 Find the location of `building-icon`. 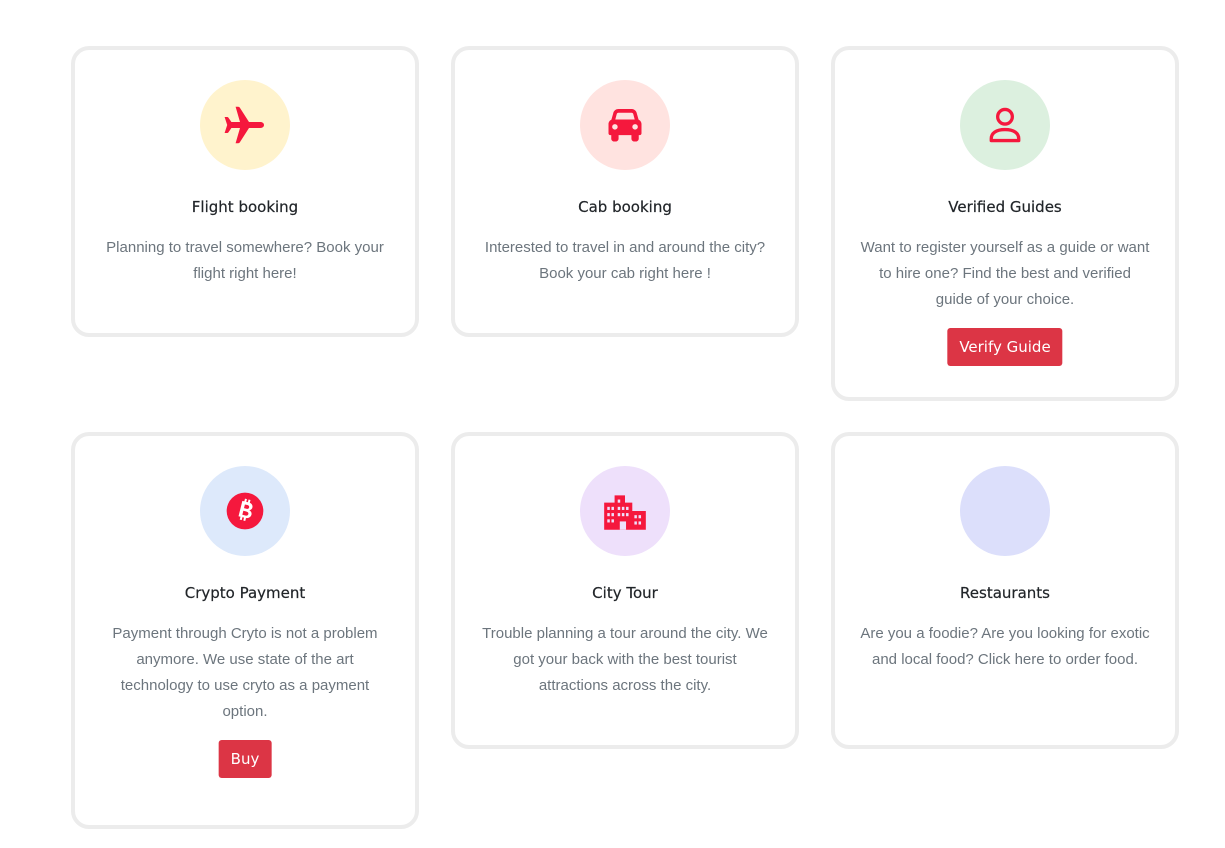

building-icon is located at coordinates (625, 512).